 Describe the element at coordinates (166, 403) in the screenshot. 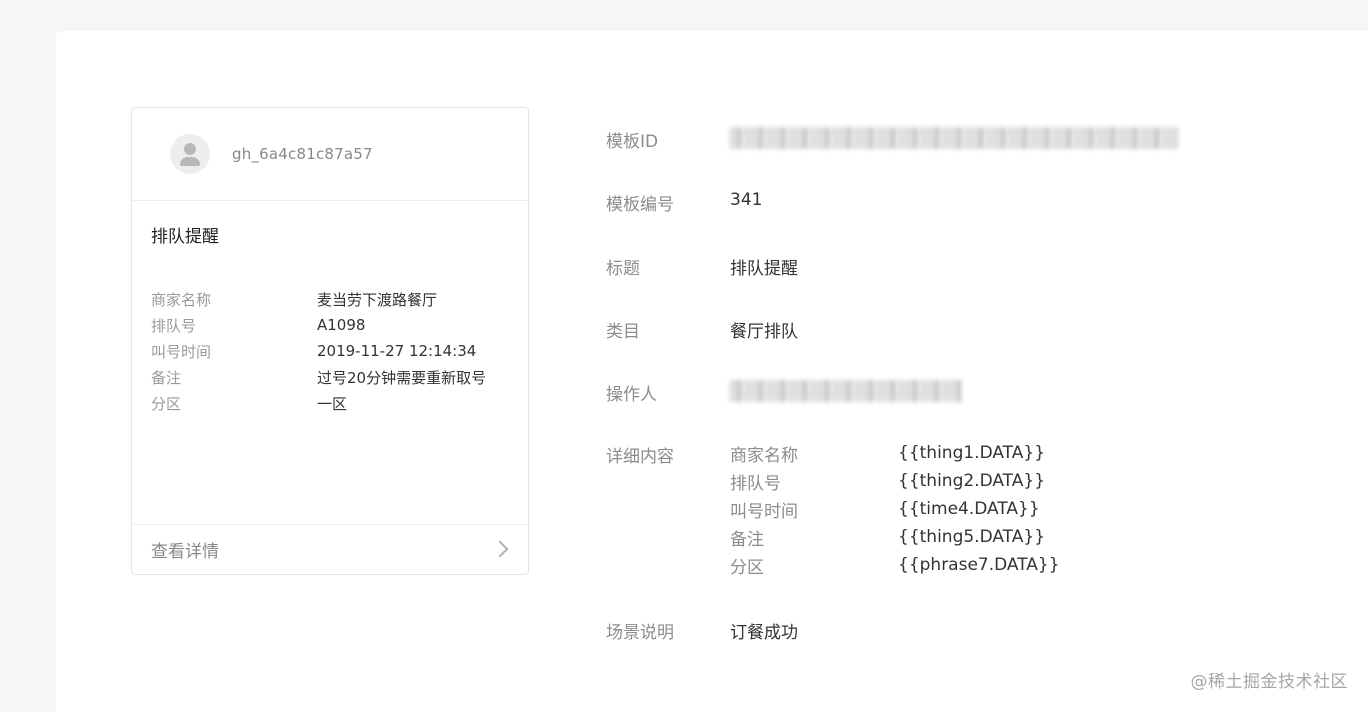

I see `card-field-key: 分区` at that location.